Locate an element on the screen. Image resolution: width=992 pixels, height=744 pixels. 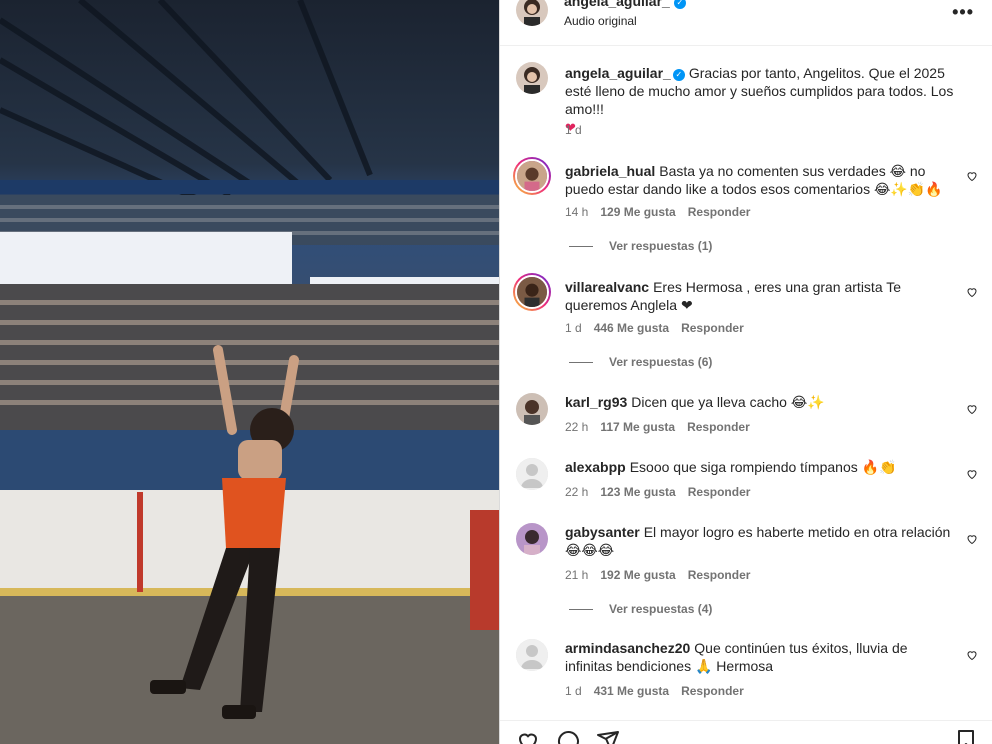
comment-username: villarealvanc is located at coordinates (607, 287).